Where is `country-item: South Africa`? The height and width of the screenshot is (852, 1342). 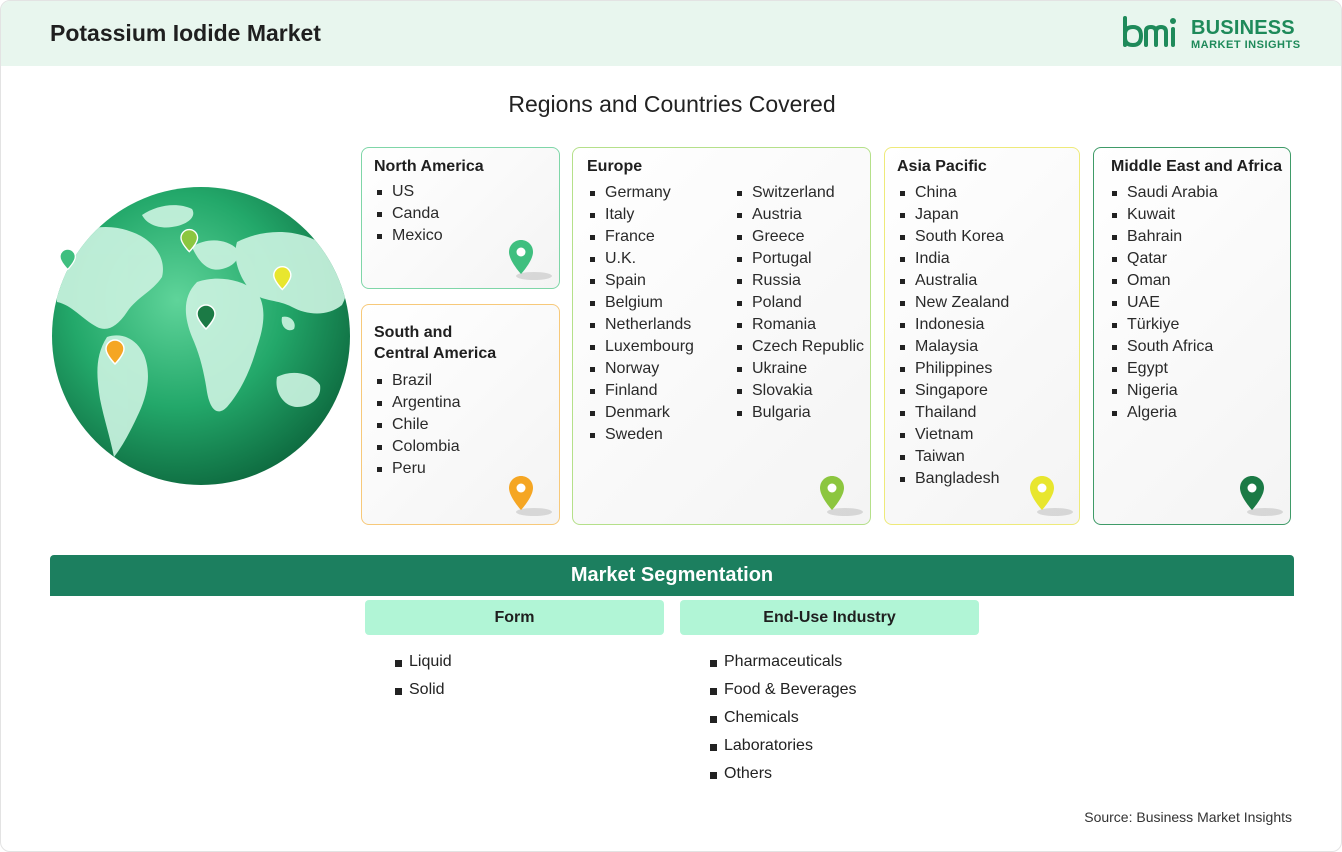
country-item: South Africa is located at coordinates (1164, 347).